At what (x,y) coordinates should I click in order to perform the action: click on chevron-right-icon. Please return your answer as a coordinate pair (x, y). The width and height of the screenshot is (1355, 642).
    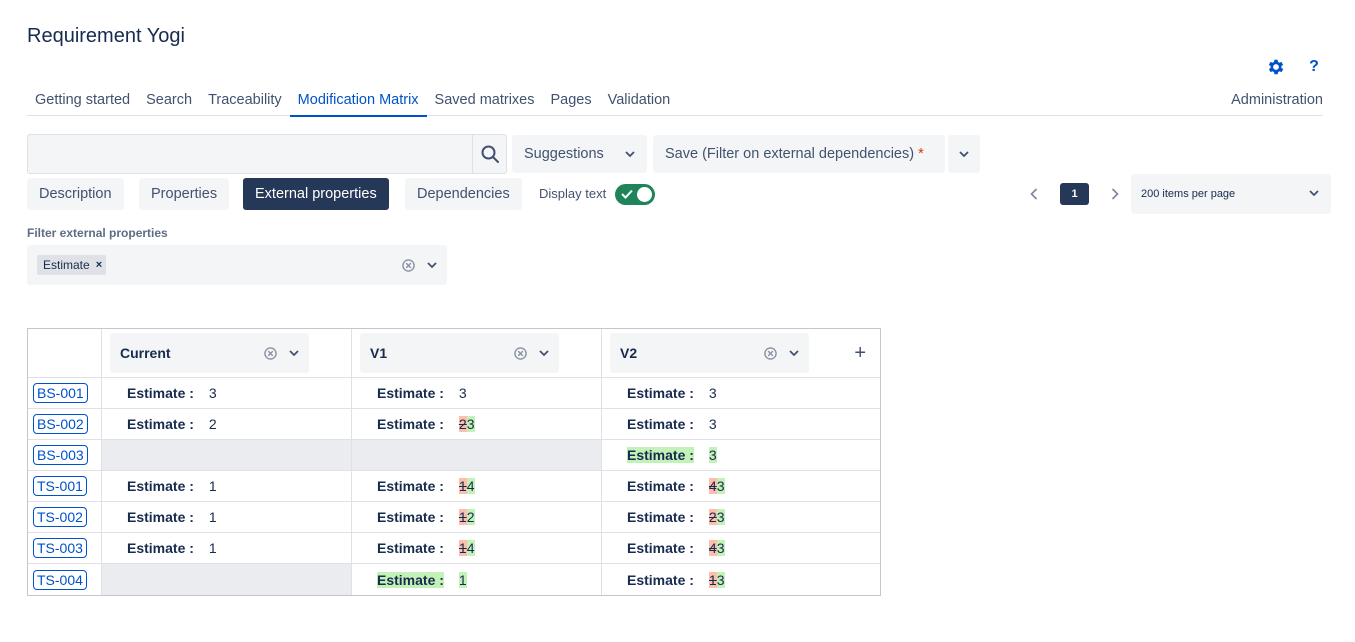
    Looking at the image, I should click on (1115, 194).